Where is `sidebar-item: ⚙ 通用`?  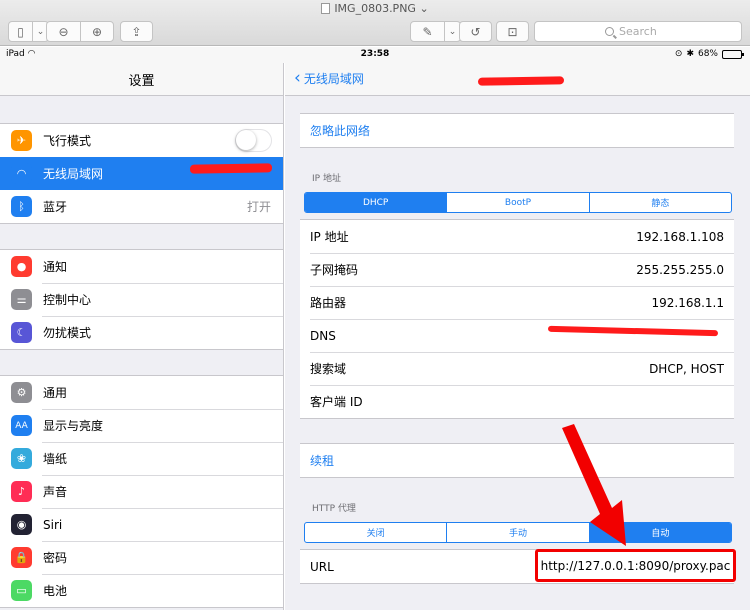
sidebar-item: ⚙ 通用 is located at coordinates (141, 392).